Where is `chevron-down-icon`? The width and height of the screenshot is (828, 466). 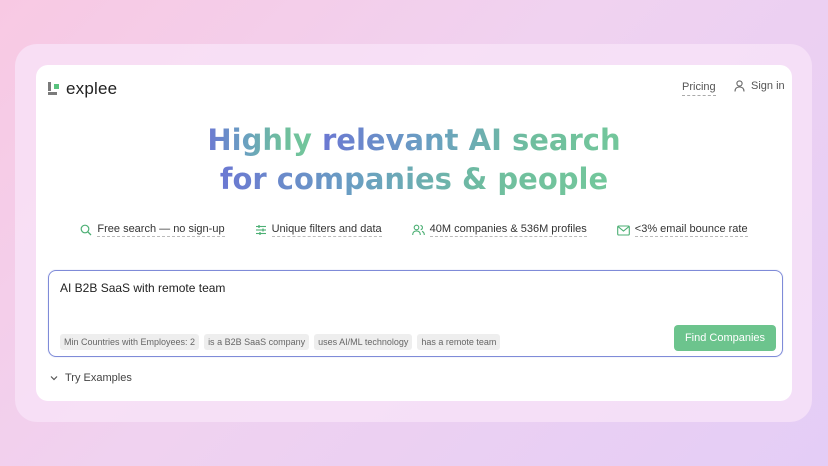
chevron-down-icon is located at coordinates (54, 378).